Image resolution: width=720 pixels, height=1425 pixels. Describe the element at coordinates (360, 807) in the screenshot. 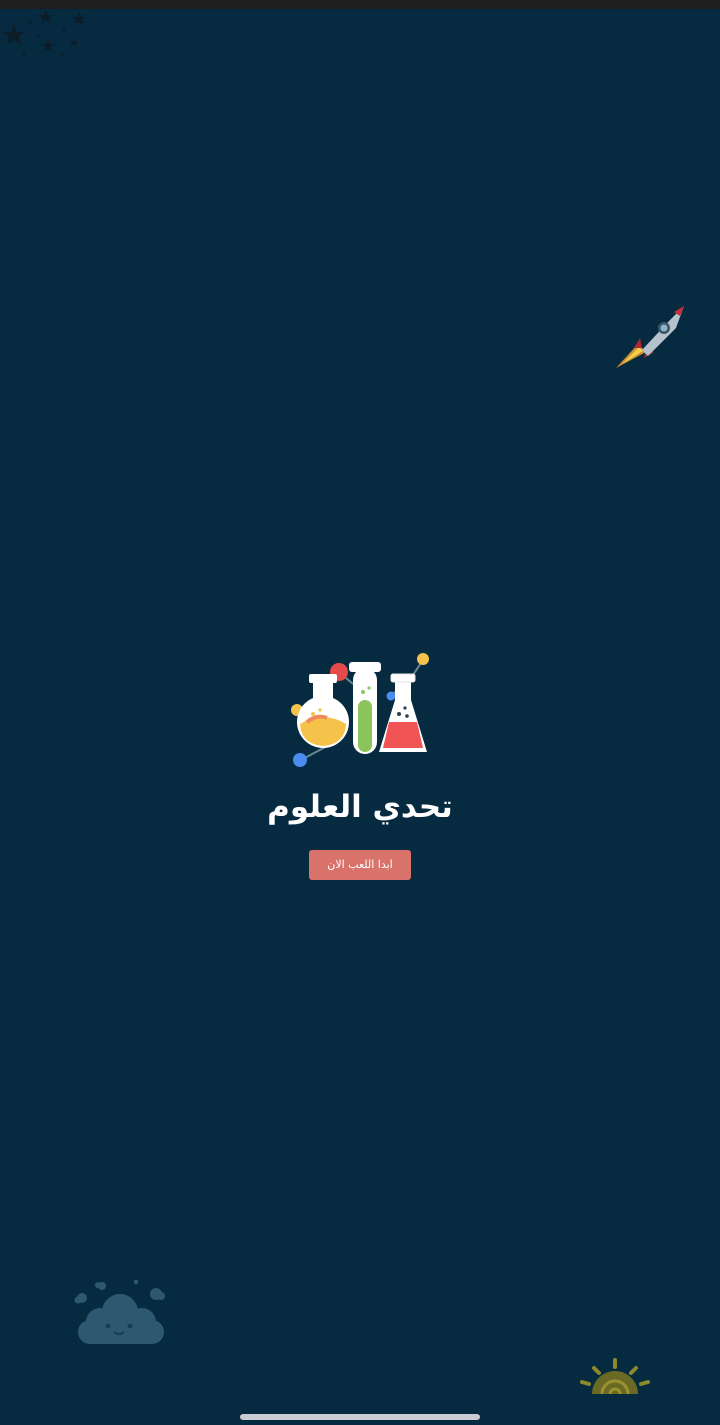

I see `app-title: تحدي العلوم` at that location.